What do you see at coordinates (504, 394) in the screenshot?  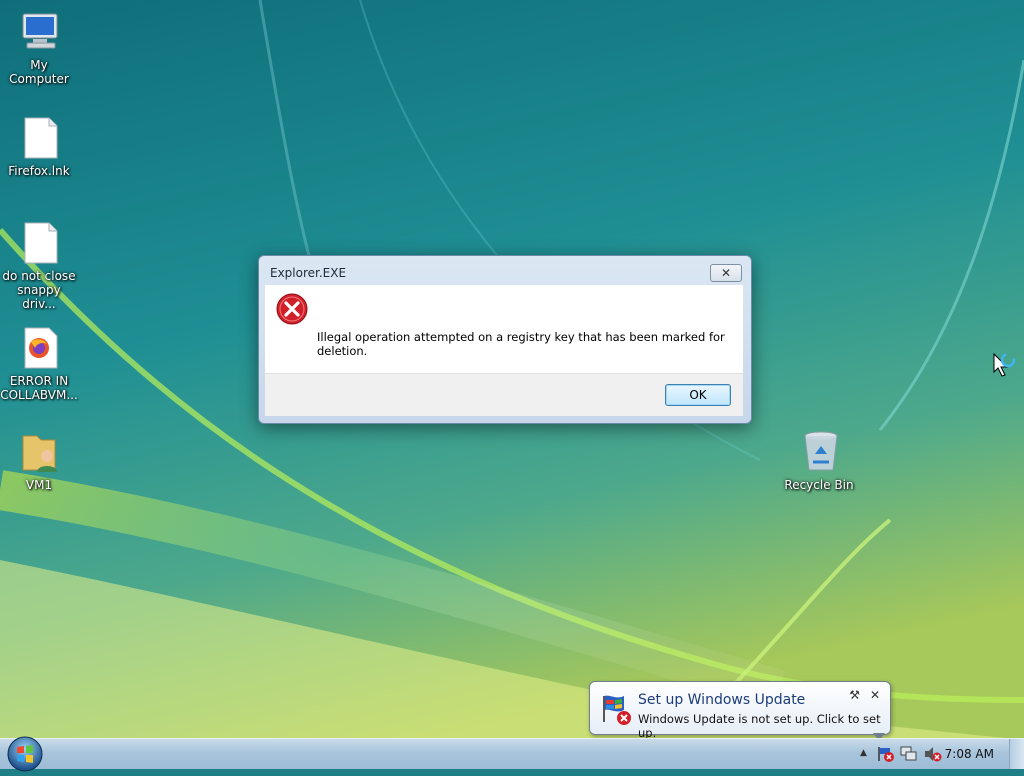 I see `dialog-footer: OK` at bounding box center [504, 394].